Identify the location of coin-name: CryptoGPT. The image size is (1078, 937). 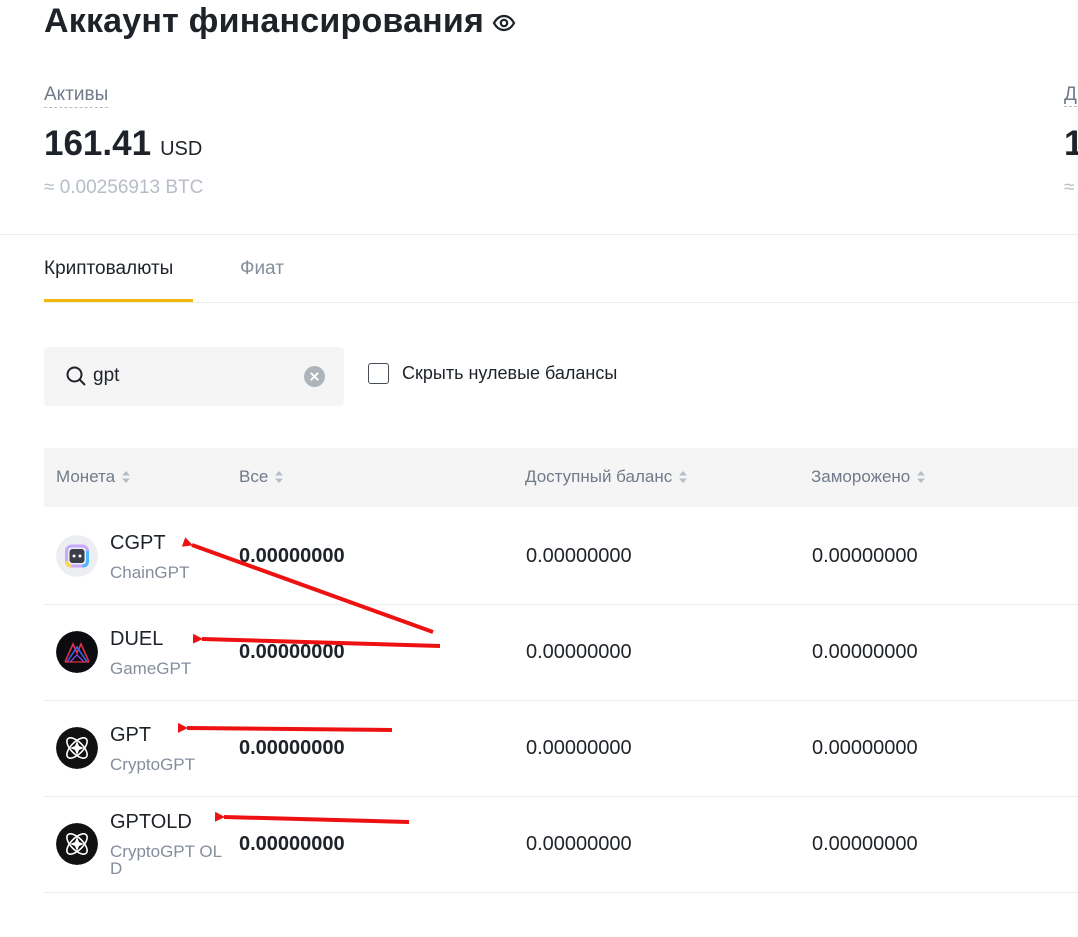
(153, 764).